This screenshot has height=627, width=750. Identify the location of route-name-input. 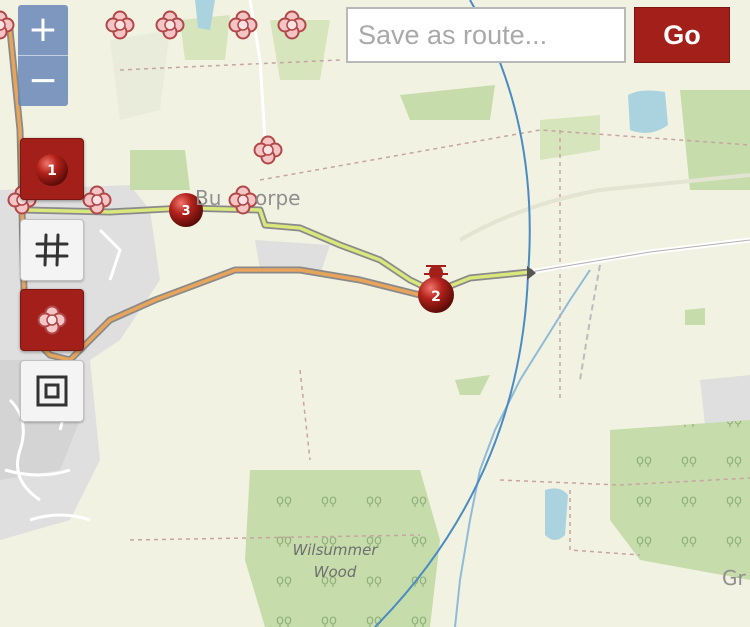
(486, 35).